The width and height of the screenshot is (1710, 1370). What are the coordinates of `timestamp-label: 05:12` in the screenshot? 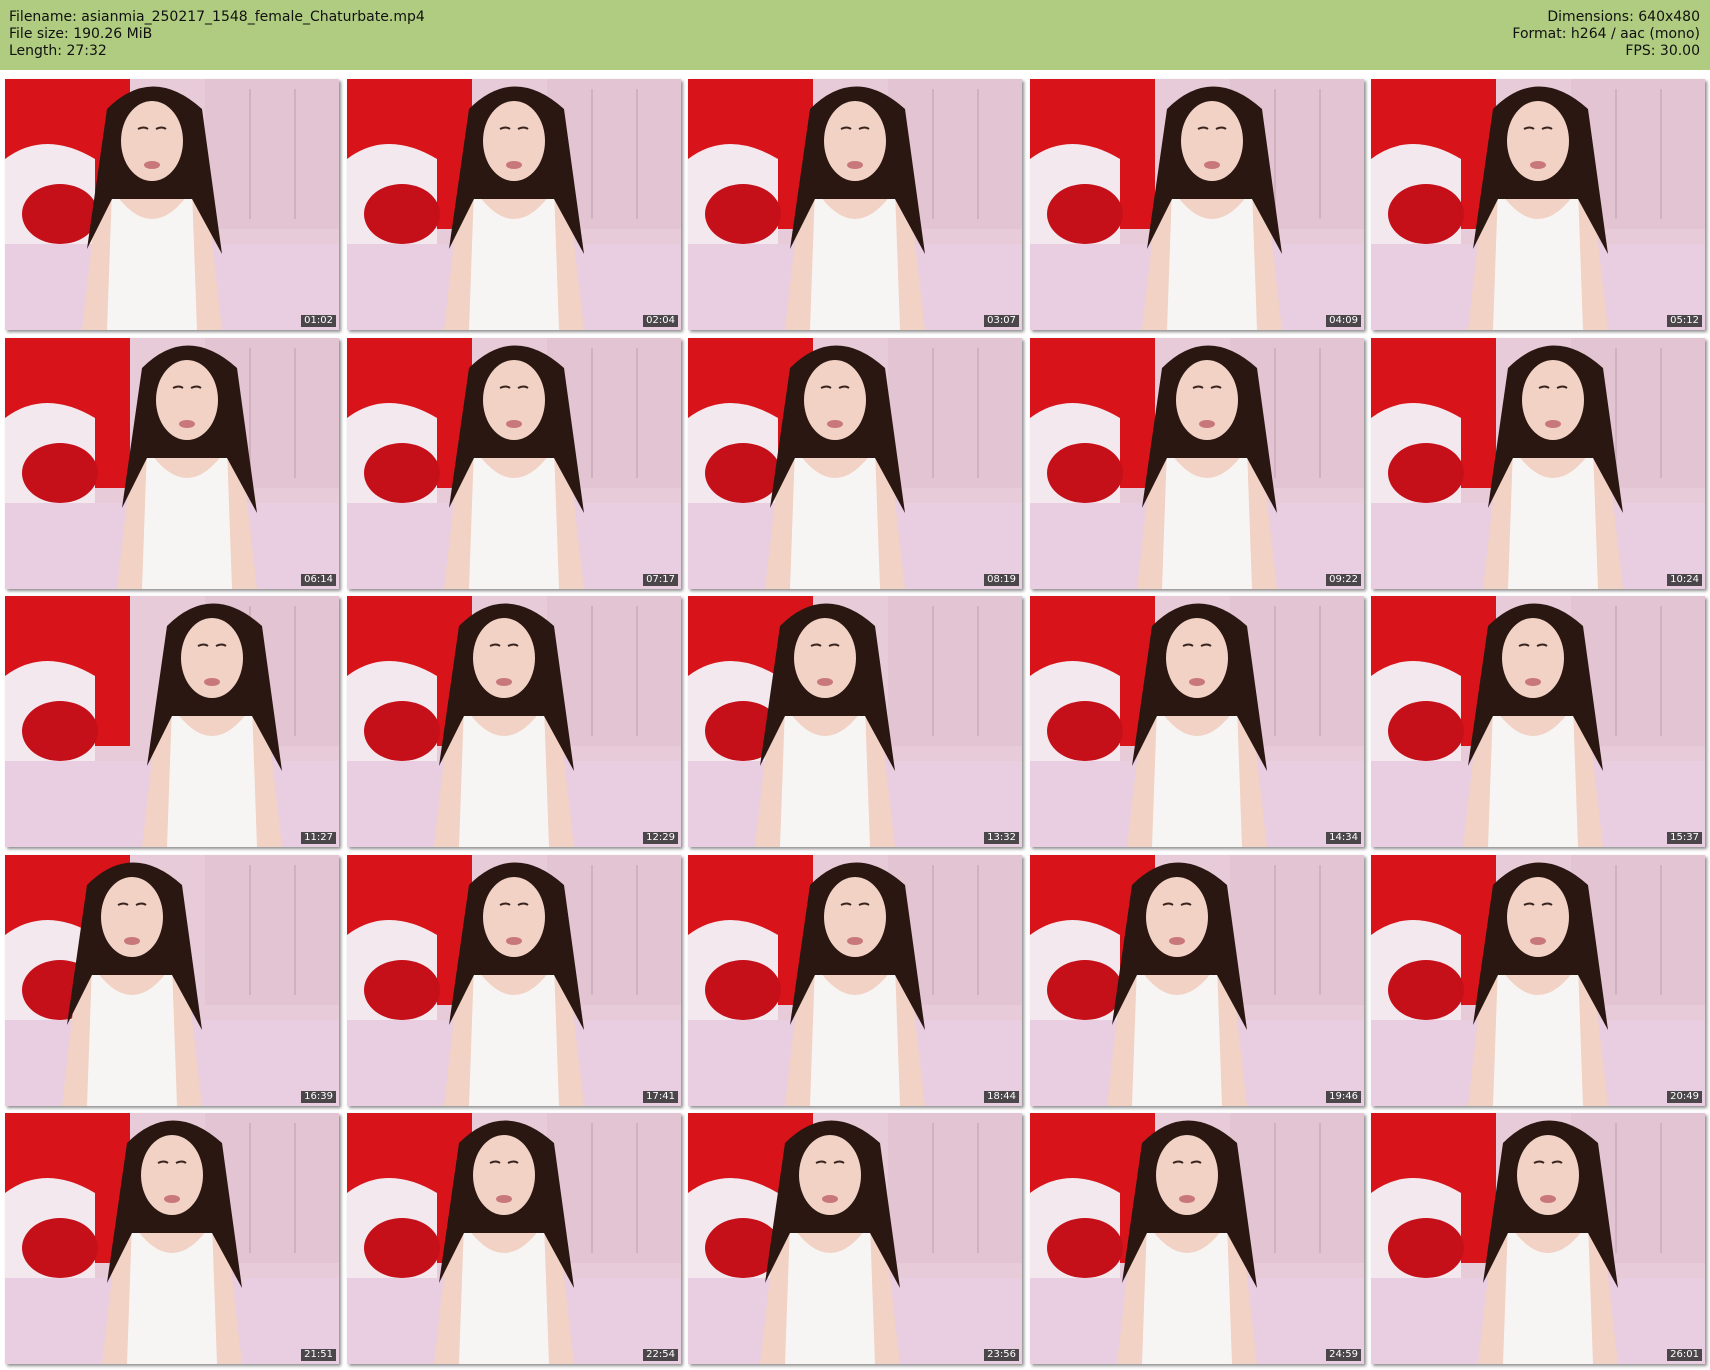 It's located at (1684, 321).